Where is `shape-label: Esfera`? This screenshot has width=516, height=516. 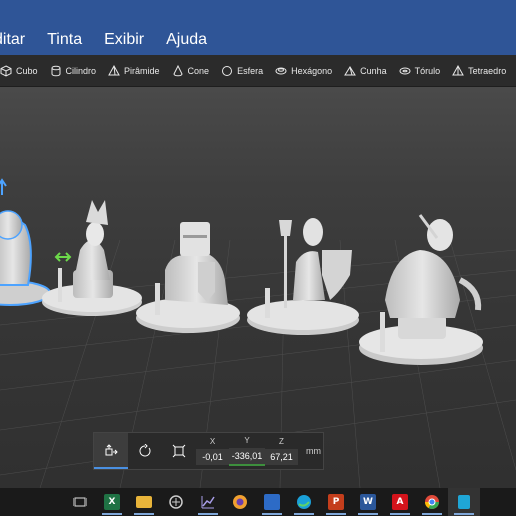
shape-label: Esfera is located at coordinates (250, 70).